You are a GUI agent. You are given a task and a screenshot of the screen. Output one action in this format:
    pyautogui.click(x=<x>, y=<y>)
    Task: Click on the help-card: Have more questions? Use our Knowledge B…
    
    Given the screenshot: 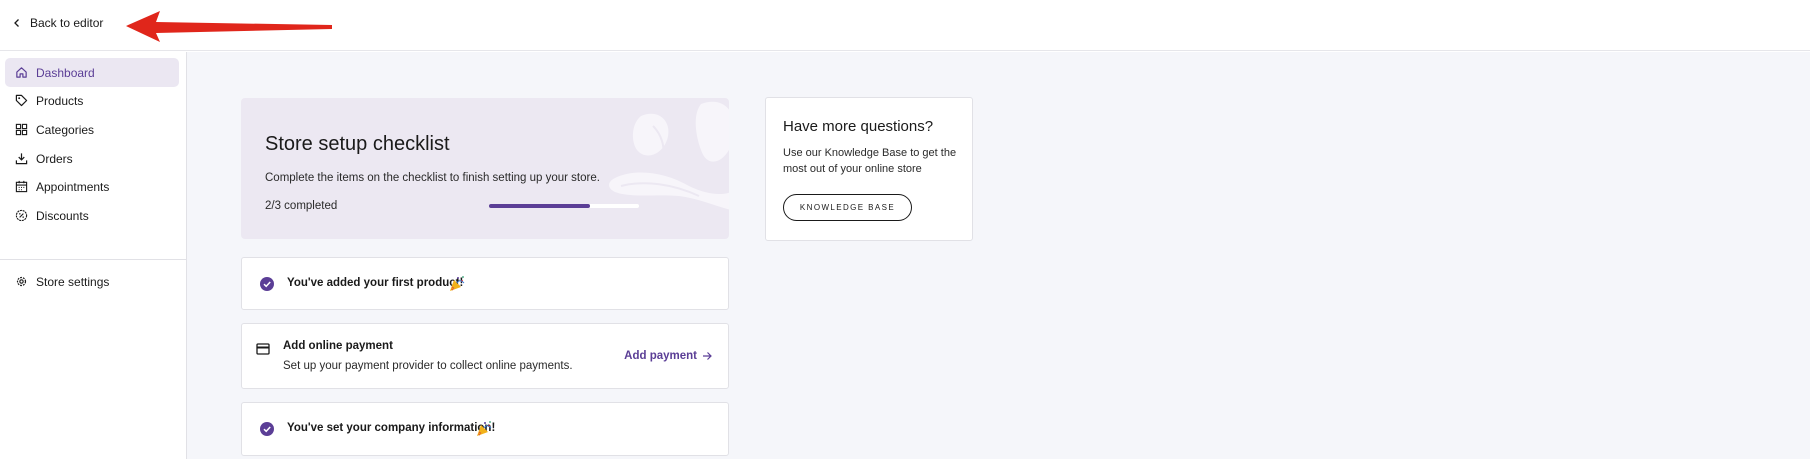 What is the action you would take?
    pyautogui.click(x=869, y=169)
    